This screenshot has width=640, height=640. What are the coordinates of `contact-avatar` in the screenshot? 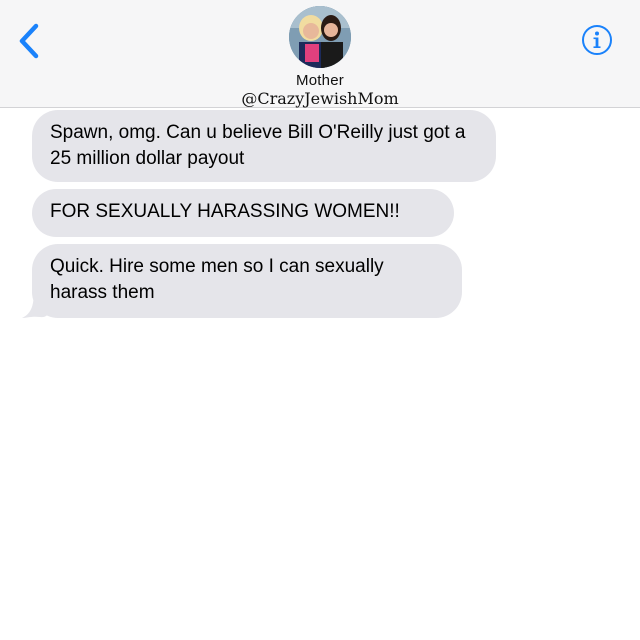 It's located at (320, 37).